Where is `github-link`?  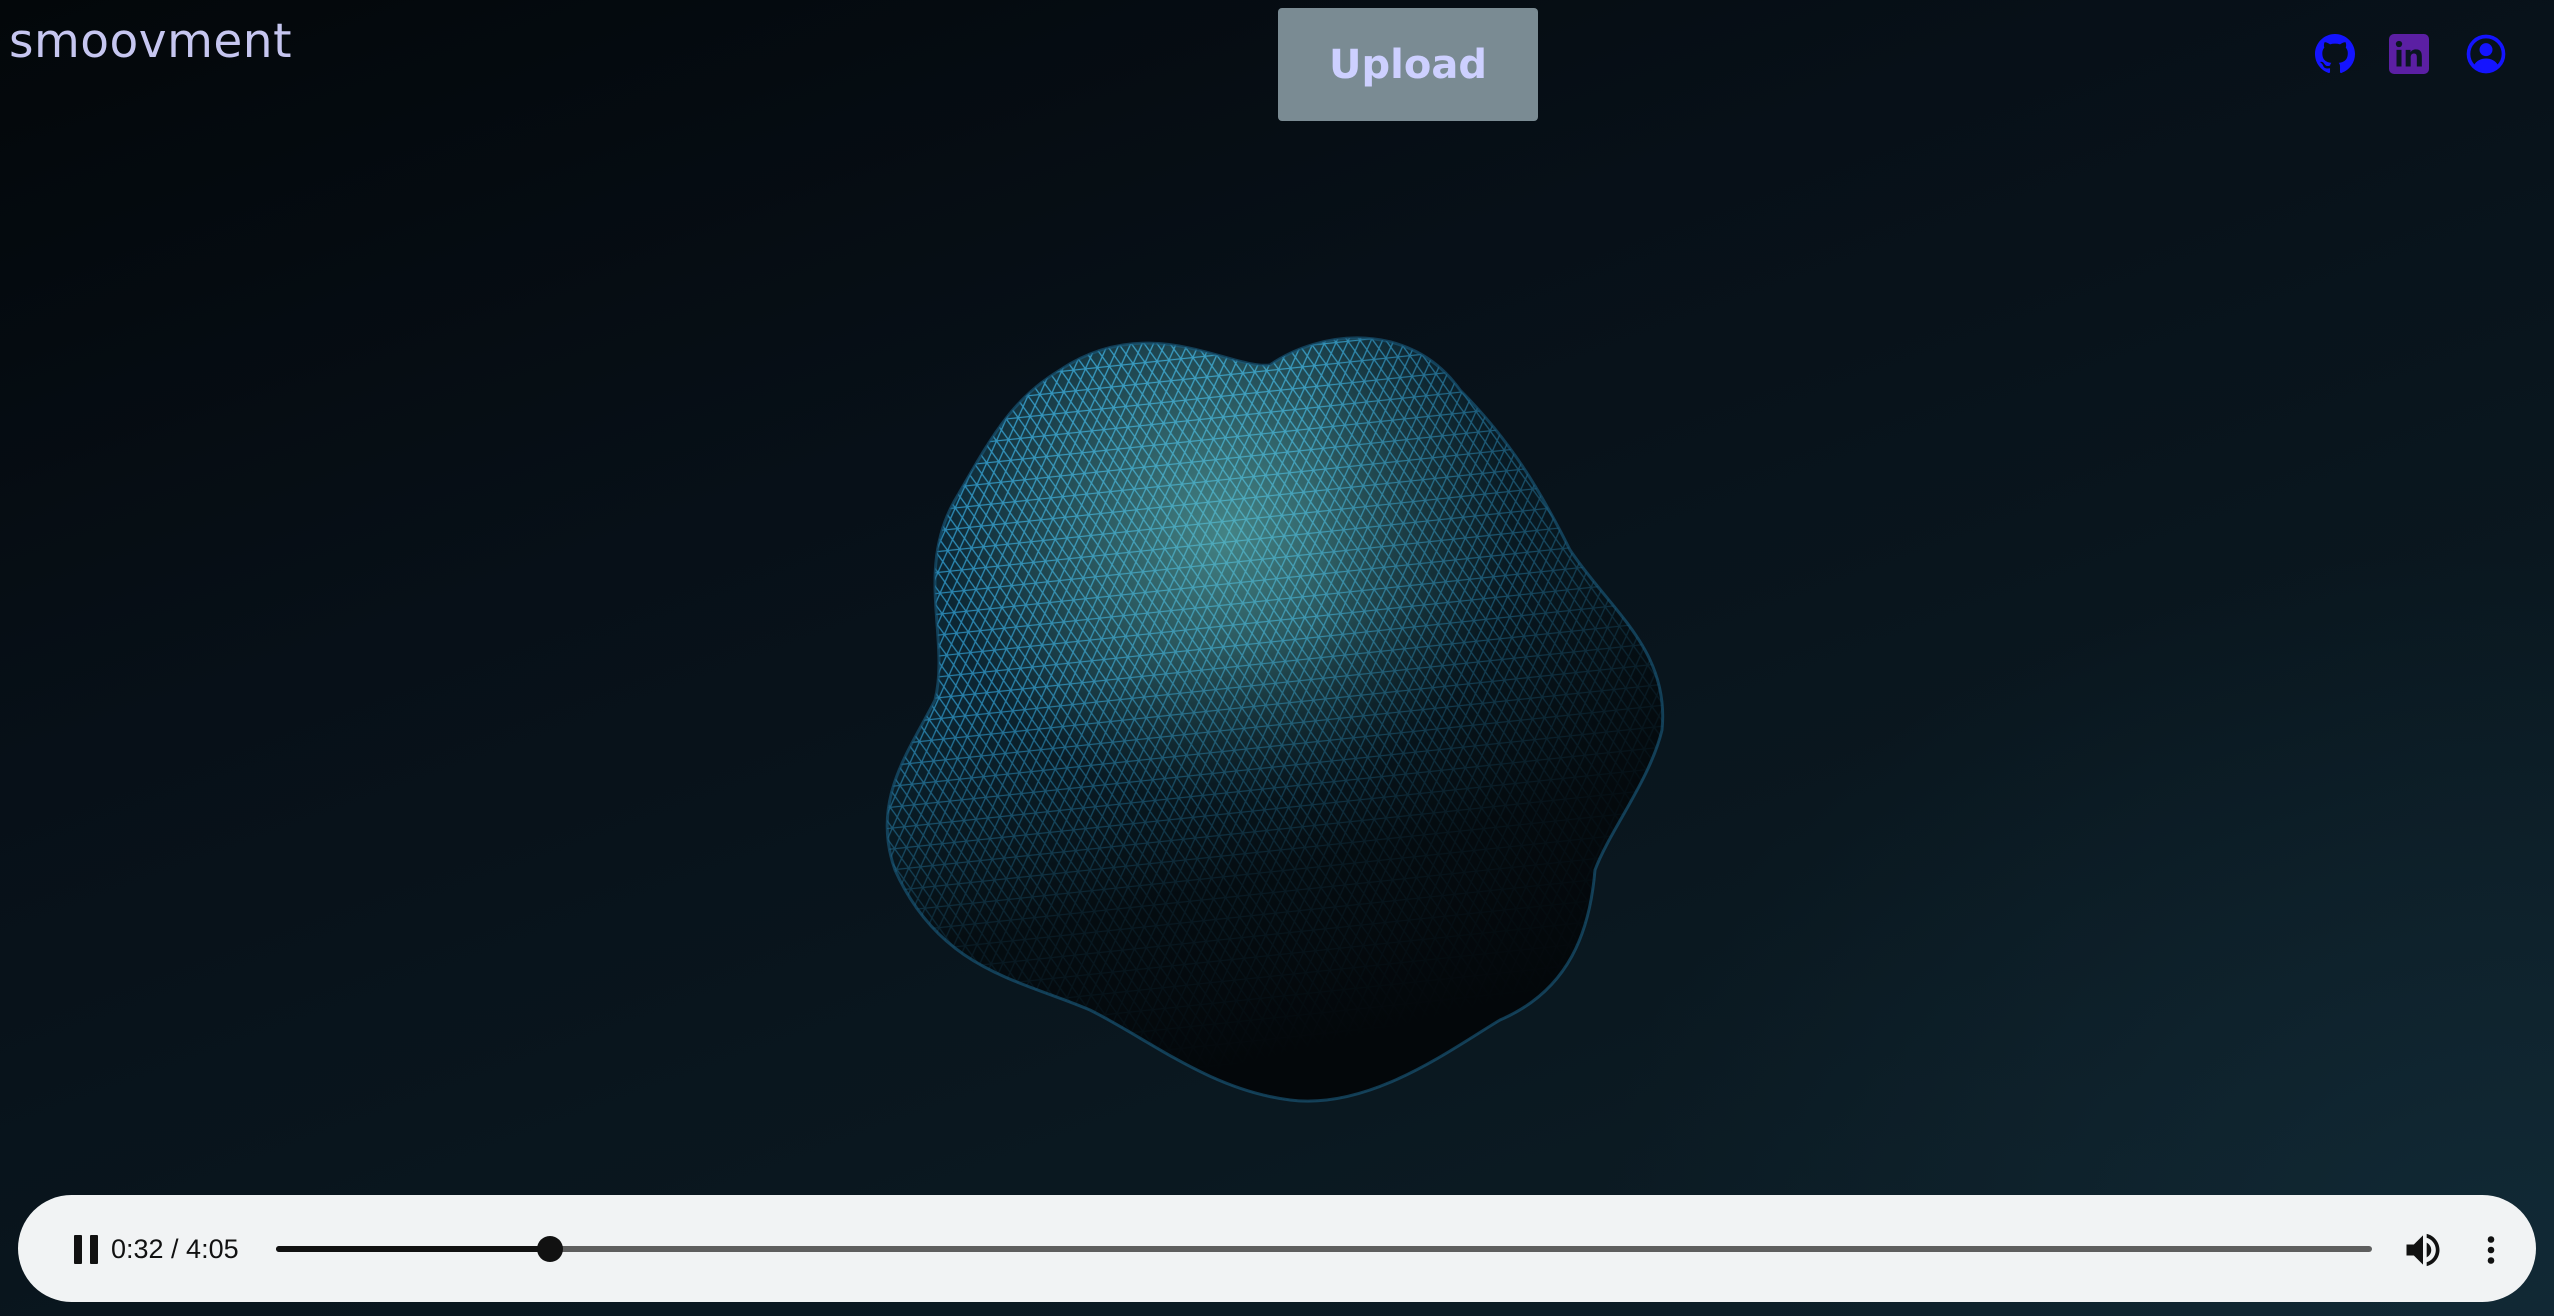 github-link is located at coordinates (2335, 54).